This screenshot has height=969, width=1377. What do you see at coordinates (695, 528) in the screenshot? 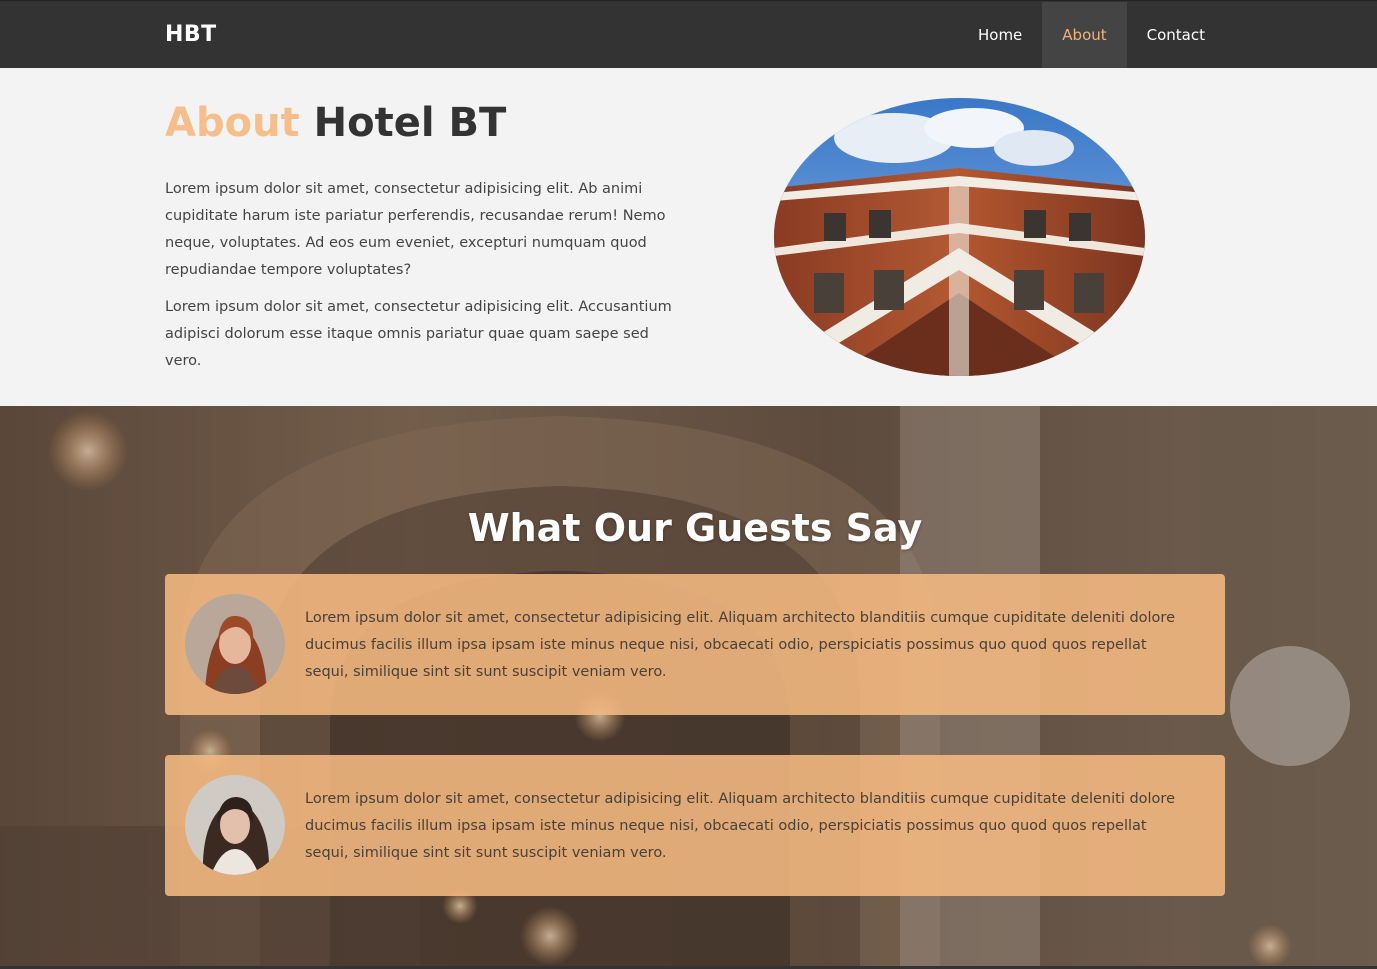
I see `testimonials-title: What Our Guests Say` at bounding box center [695, 528].